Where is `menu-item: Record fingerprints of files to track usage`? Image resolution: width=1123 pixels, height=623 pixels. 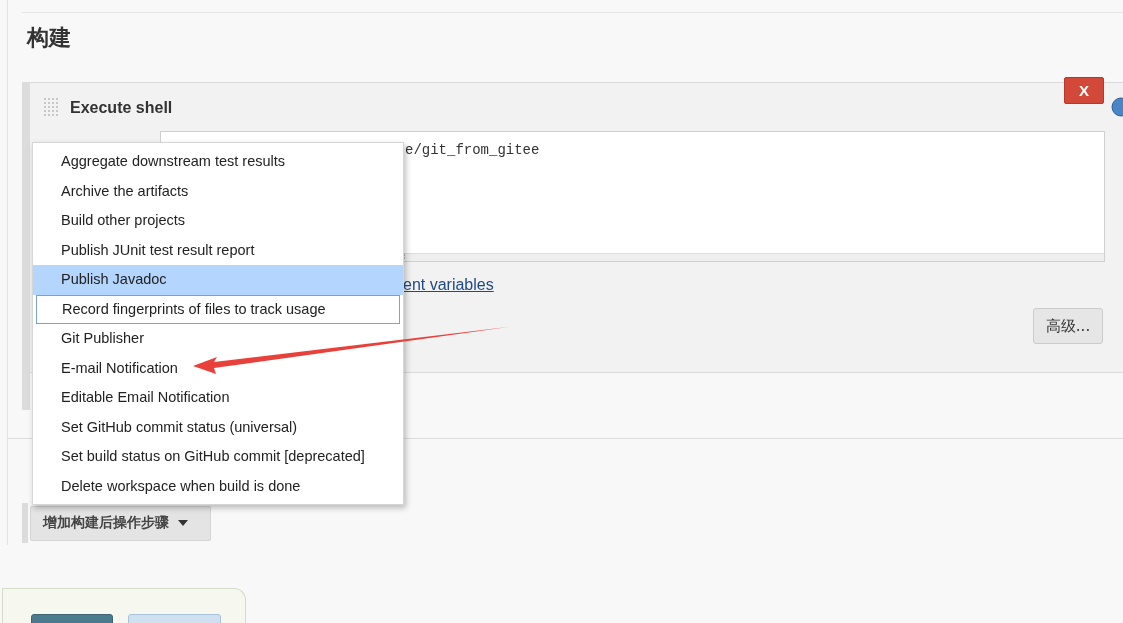
menu-item: Record fingerprints of files to track usage is located at coordinates (218, 309).